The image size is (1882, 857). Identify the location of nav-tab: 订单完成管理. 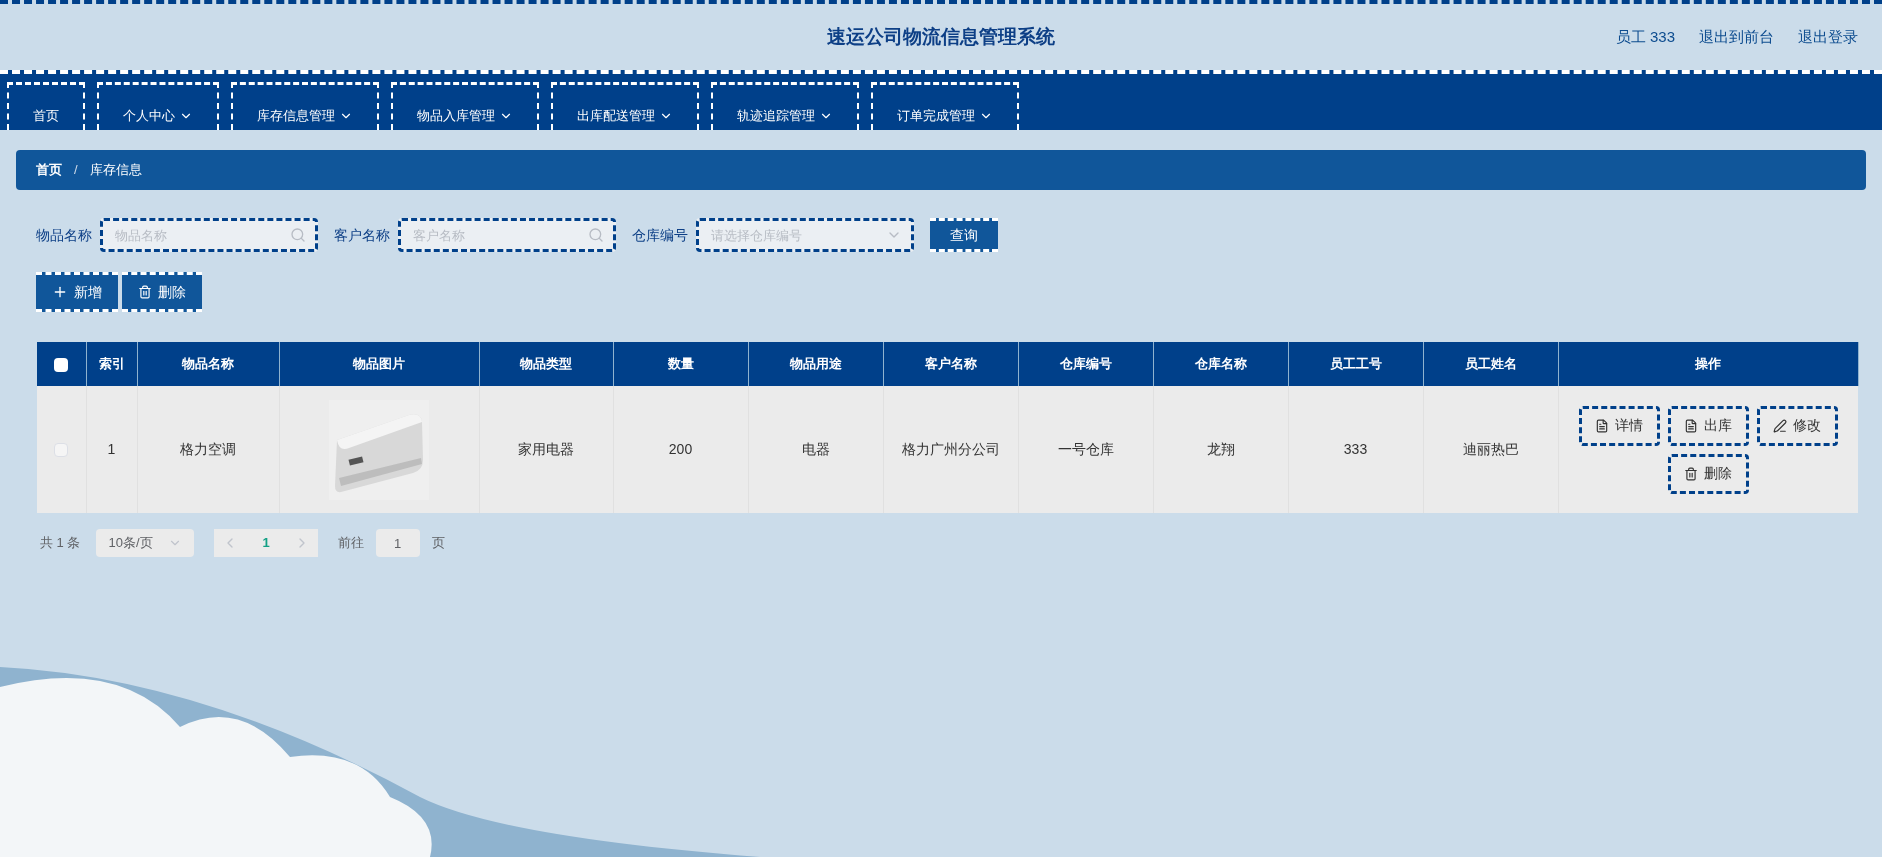
(945, 106).